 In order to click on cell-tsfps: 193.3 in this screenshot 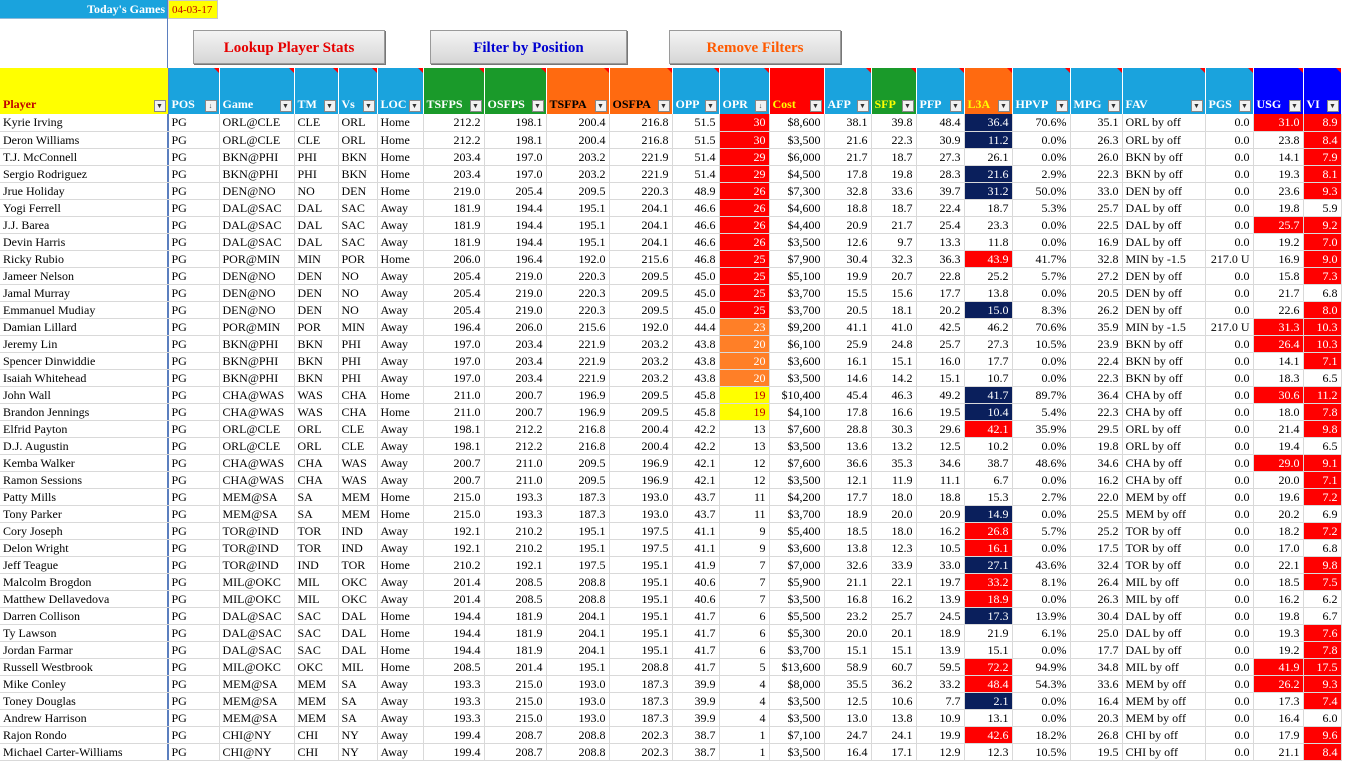, I will do `click(454, 684)`.